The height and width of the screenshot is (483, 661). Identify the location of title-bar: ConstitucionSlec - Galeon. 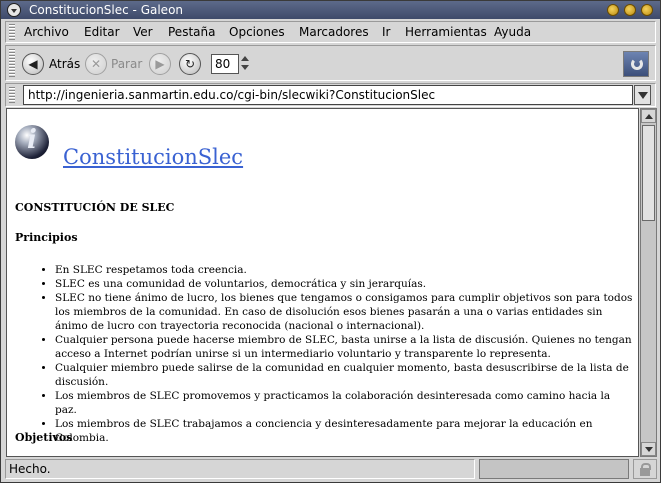
(330, 10).